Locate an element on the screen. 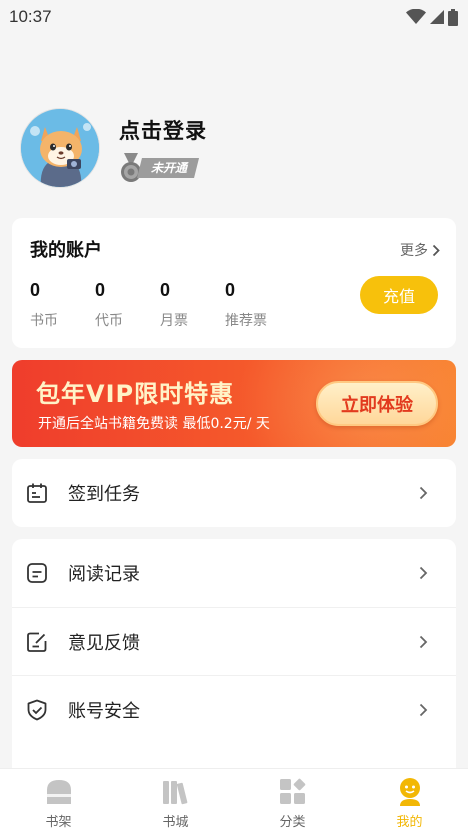 This screenshot has width=468, height=832. cat-avatar-illustration is located at coordinates (60, 148).